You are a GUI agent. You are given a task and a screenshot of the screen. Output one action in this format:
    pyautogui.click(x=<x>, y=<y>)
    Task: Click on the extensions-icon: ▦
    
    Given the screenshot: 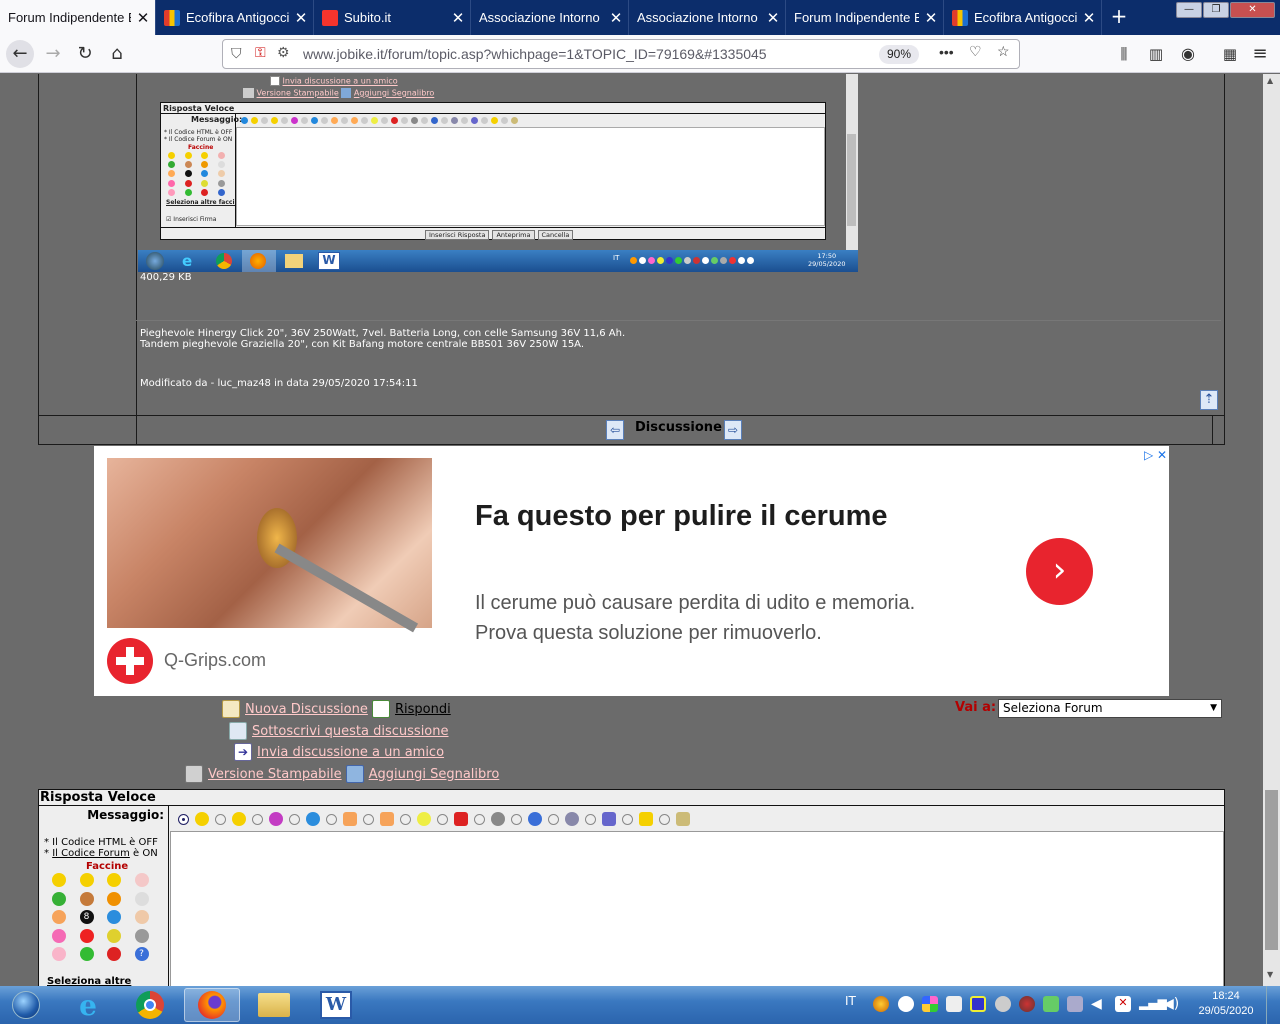 What is the action you would take?
    pyautogui.click(x=1230, y=54)
    